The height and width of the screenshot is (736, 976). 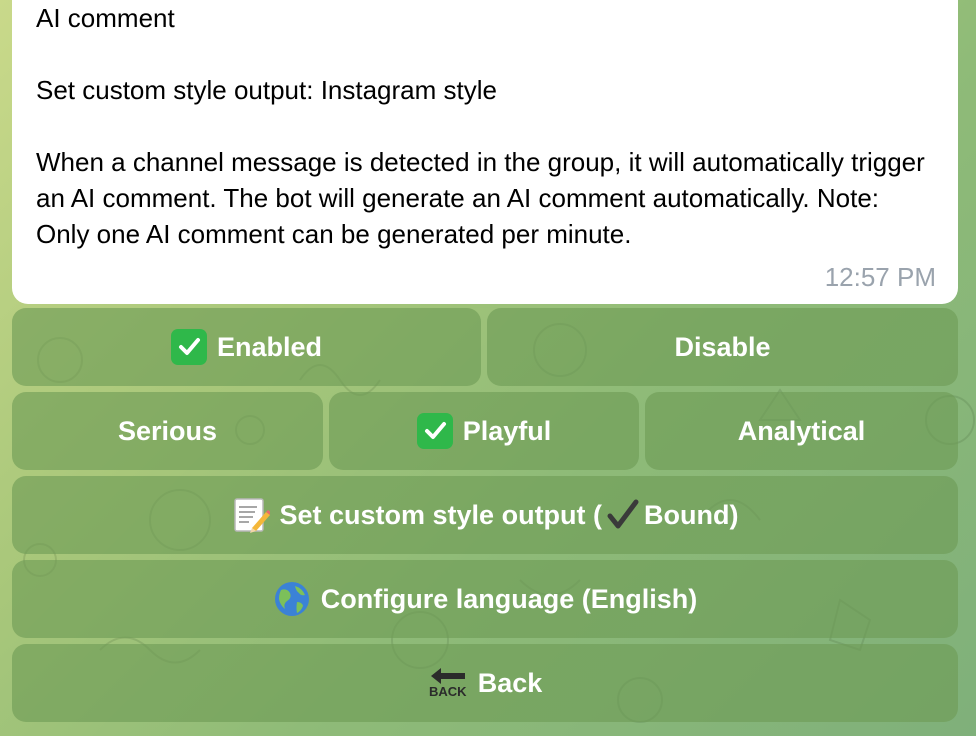 I want to click on set-custom-style-label-before: Set custom style output (, so click(x=441, y=514).